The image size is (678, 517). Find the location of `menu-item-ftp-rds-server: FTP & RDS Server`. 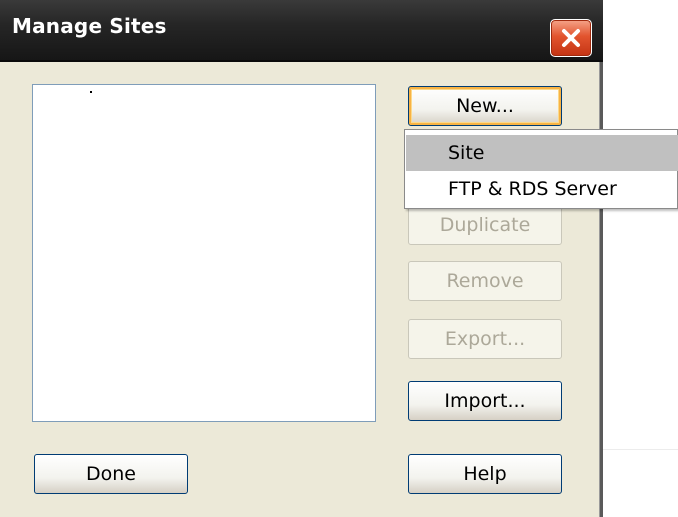

menu-item-ftp-rds-server: FTP & RDS Server is located at coordinates (542, 189).